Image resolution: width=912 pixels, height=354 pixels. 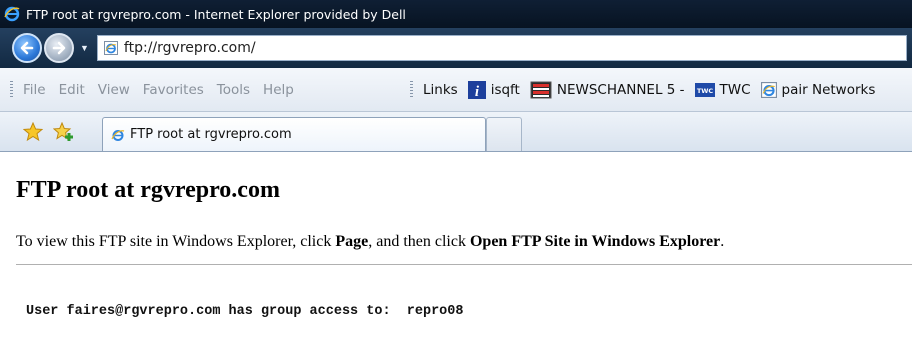 I want to click on instructions-page-word: Page, so click(x=352, y=241).